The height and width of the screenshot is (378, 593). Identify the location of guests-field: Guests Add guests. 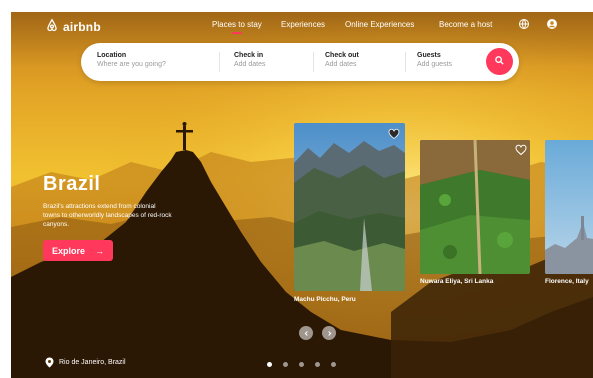
(434, 60).